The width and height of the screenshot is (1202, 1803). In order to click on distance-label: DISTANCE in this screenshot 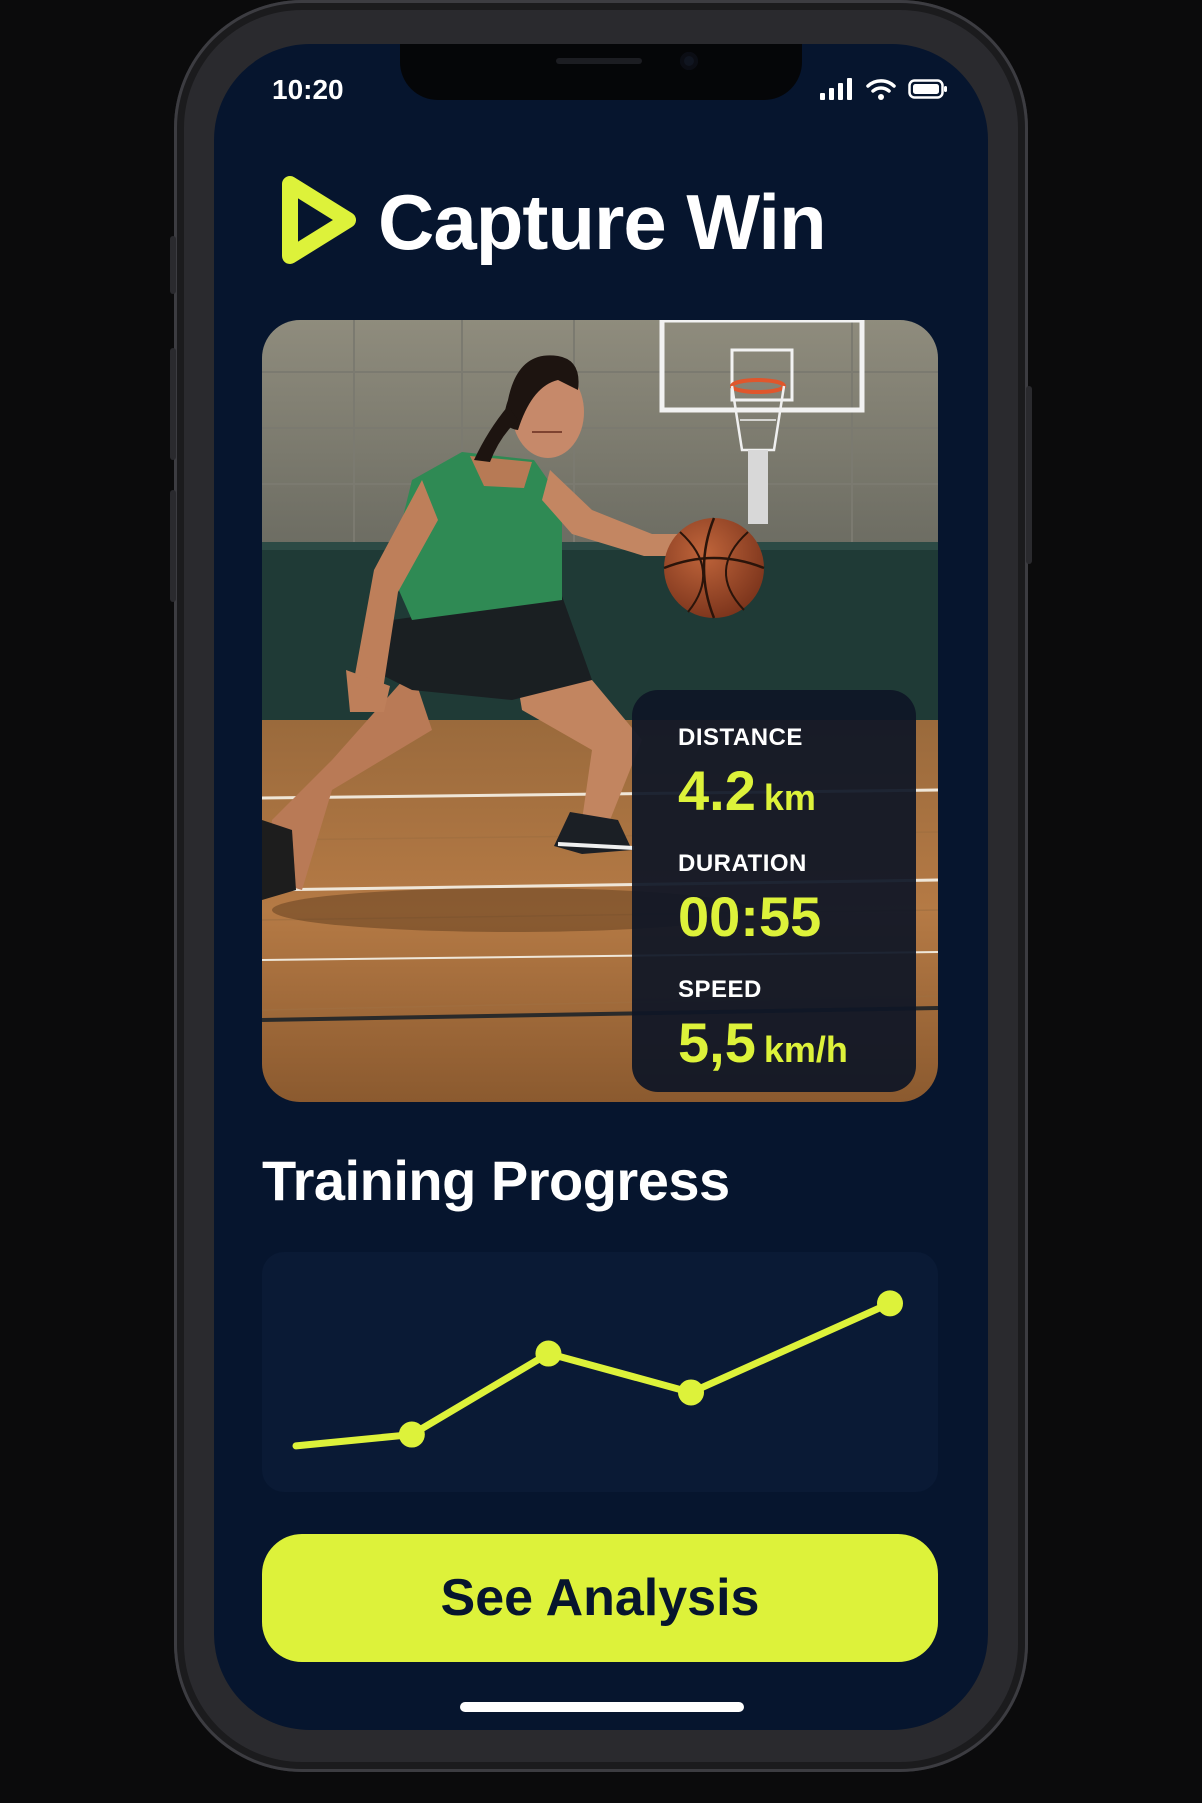, I will do `click(740, 737)`.